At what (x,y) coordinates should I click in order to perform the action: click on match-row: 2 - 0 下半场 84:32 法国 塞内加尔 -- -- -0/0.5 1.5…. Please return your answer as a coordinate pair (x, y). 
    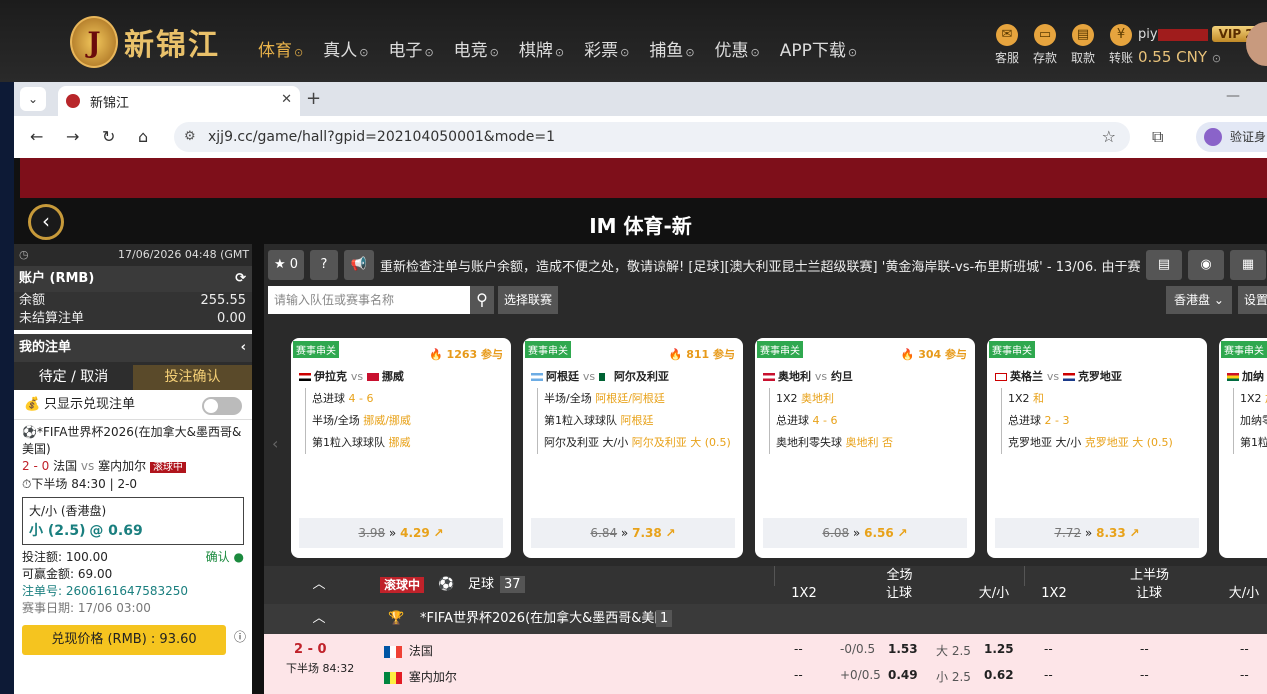
    Looking at the image, I should click on (765, 664).